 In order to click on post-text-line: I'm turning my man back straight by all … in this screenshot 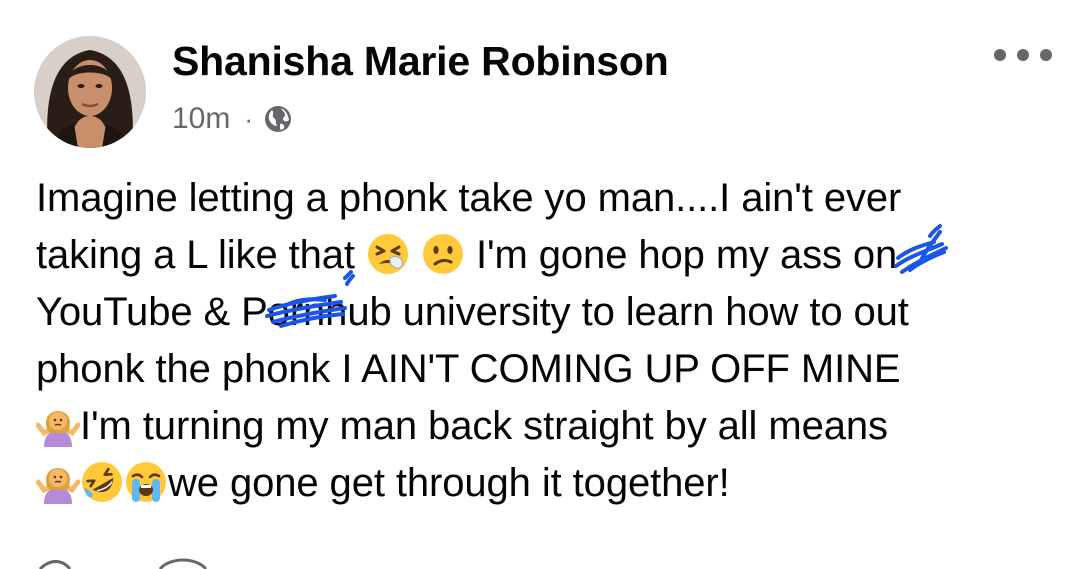, I will do `click(540, 426)`.